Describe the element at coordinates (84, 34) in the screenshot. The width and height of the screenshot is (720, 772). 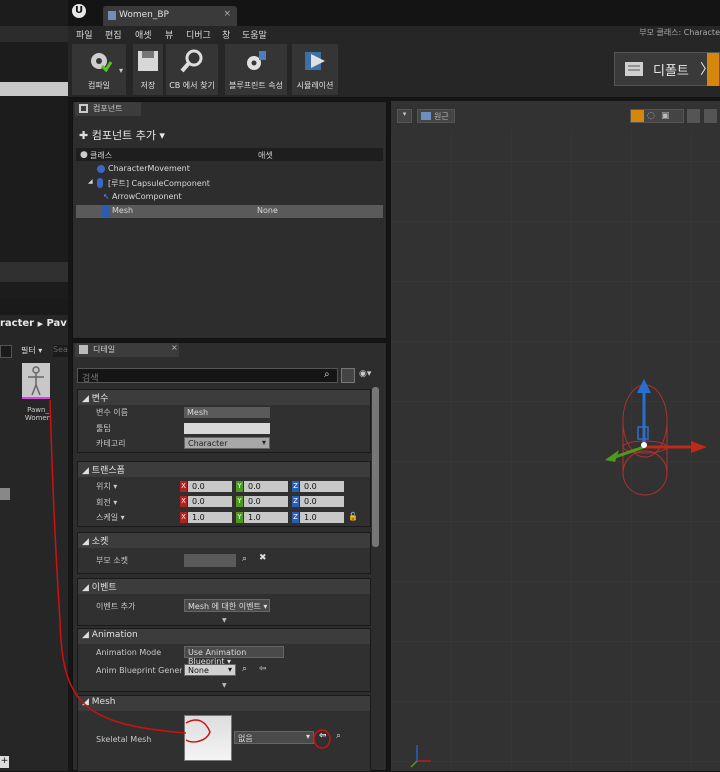
I see `menu-file: 파일` at that location.